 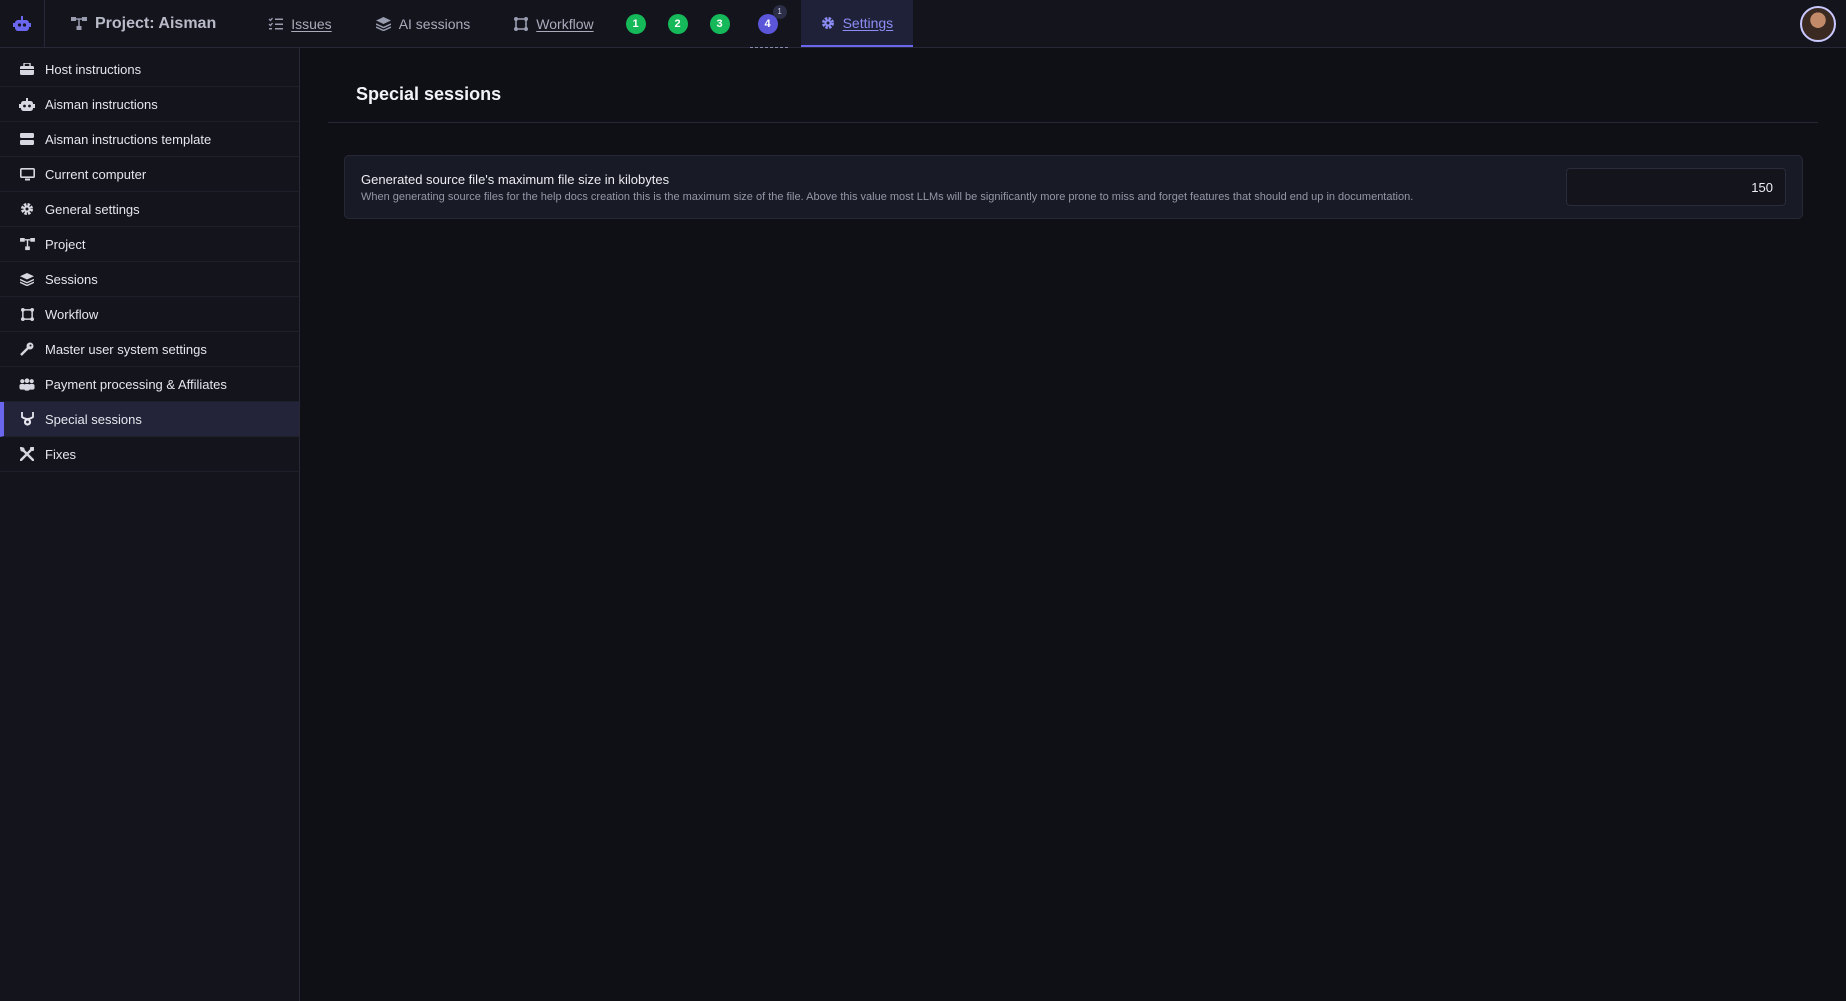 What do you see at coordinates (136, 384) in the screenshot?
I see `sidebar-item-label: Payment processing & Affiliates` at bounding box center [136, 384].